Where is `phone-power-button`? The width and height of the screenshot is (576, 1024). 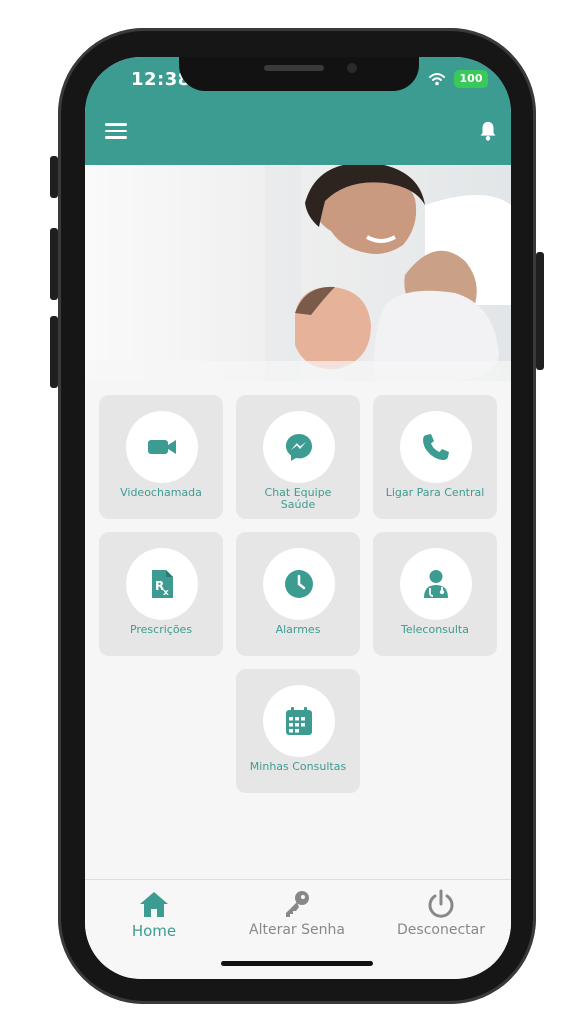
phone-power-button is located at coordinates (540, 311).